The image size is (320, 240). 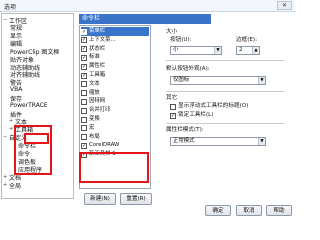 What do you see at coordinates (115, 93) in the screenshot?
I see `commandbar-row: 缩放` at bounding box center [115, 93].